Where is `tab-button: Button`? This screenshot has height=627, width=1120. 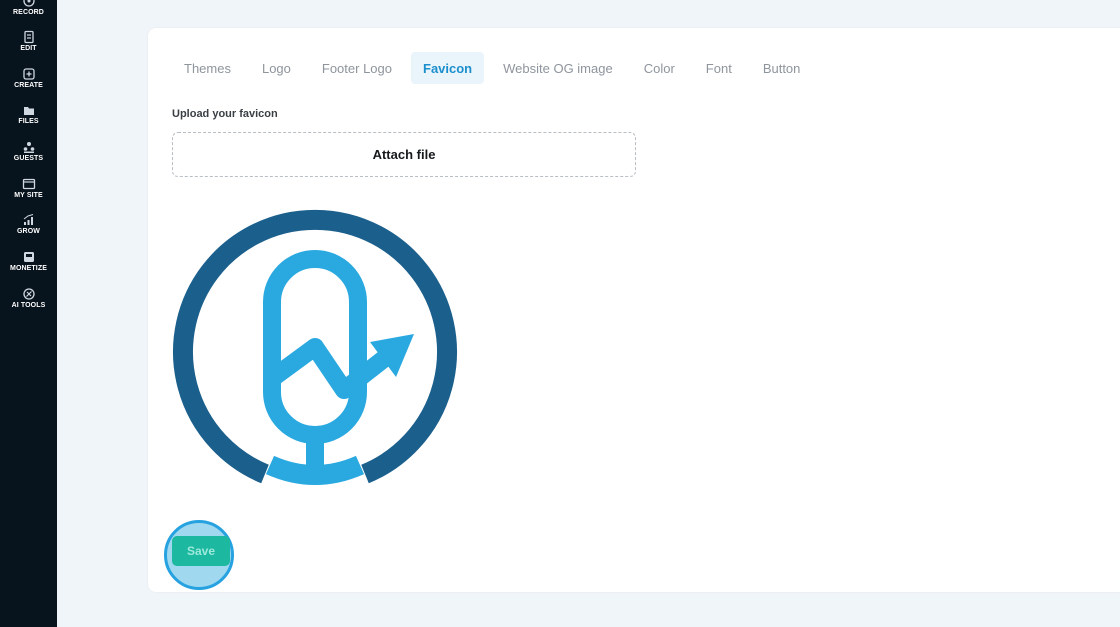 tab-button: Button is located at coordinates (782, 68).